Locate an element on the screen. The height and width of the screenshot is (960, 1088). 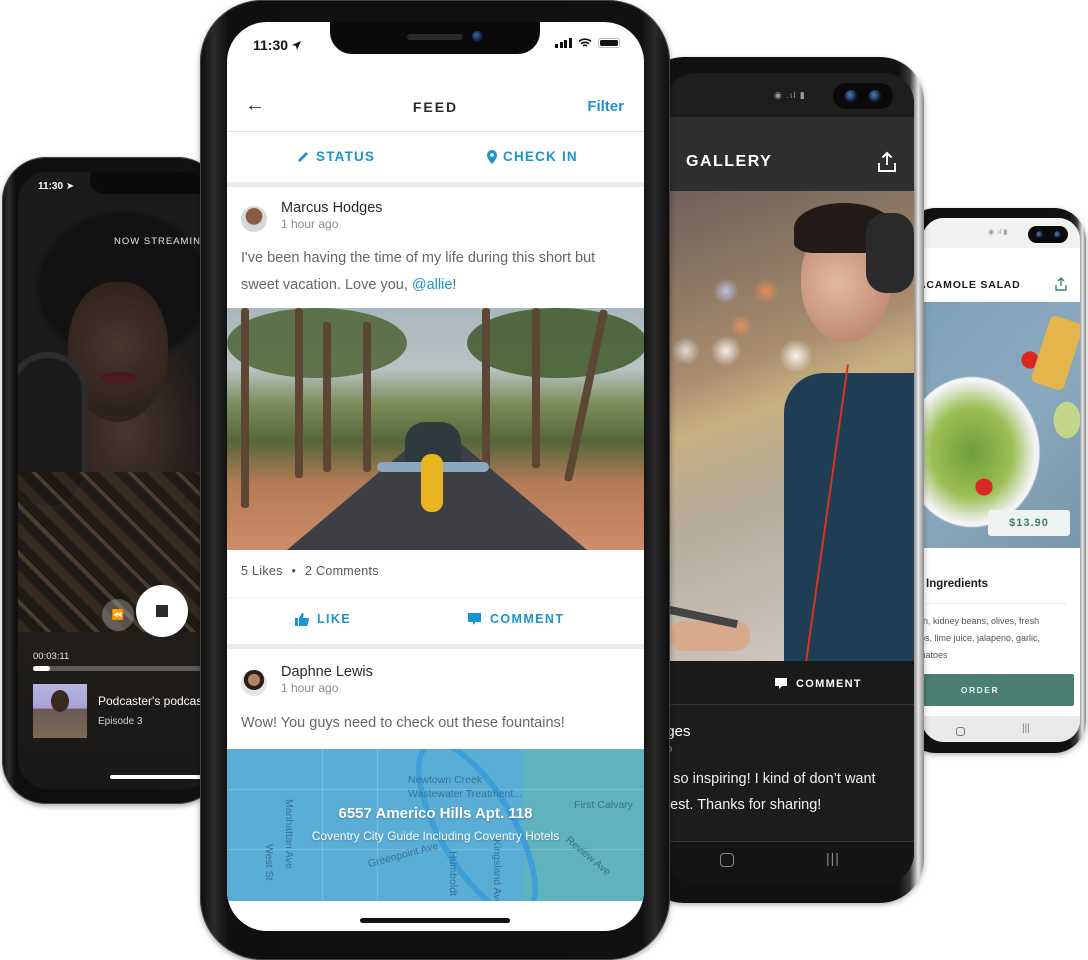
rewind-button: ⏪ is located at coordinates (118, 615).